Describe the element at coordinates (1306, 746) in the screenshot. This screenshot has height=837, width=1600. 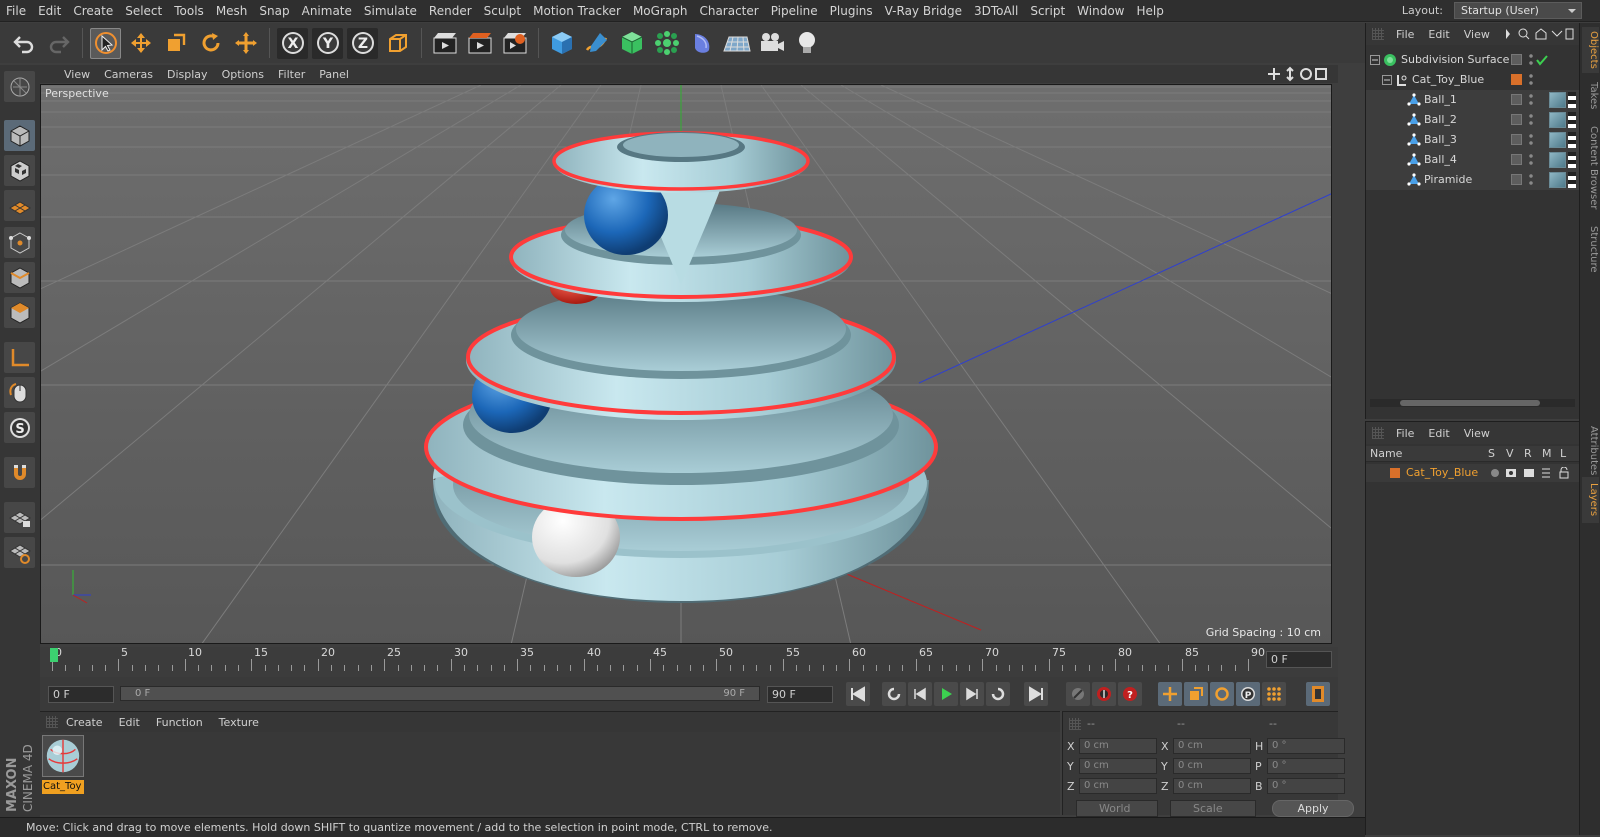
I see `rot-h-field: 0 °` at that location.